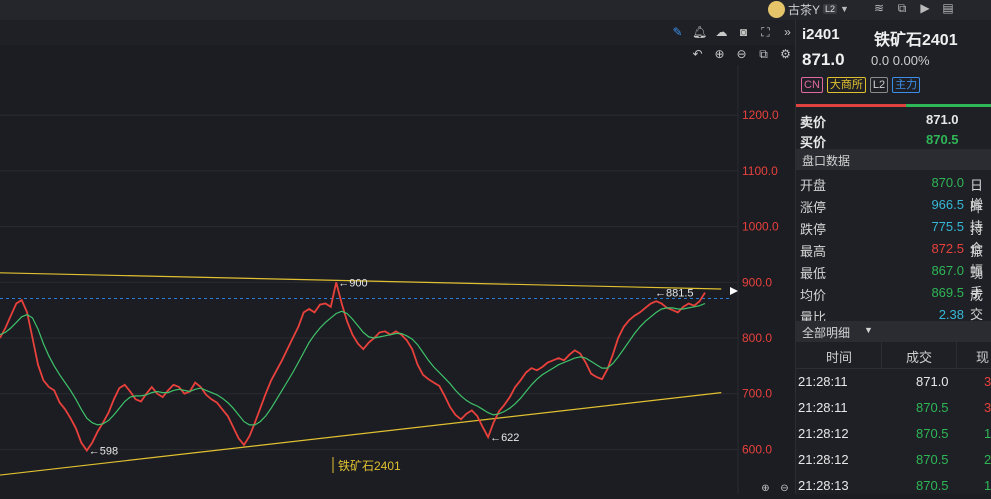 The width and height of the screenshot is (991, 499). Describe the element at coordinates (813, 295) in the screenshot. I see `market-label: 均价` at that location.